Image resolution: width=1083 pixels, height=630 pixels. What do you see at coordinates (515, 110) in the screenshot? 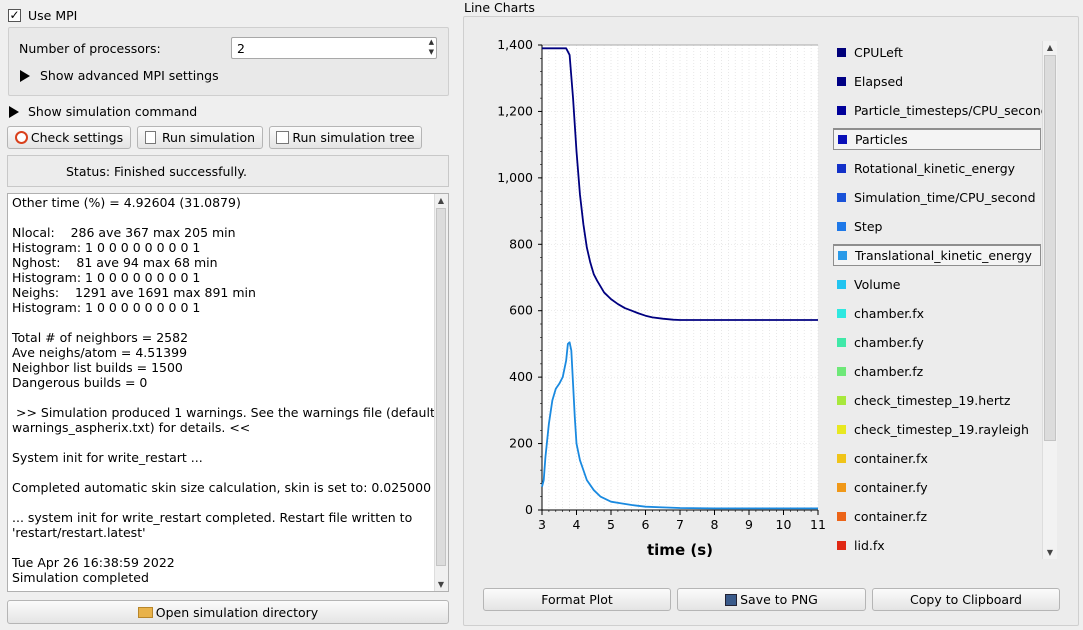
I see `y-tick-label: 1,200` at bounding box center [515, 110].